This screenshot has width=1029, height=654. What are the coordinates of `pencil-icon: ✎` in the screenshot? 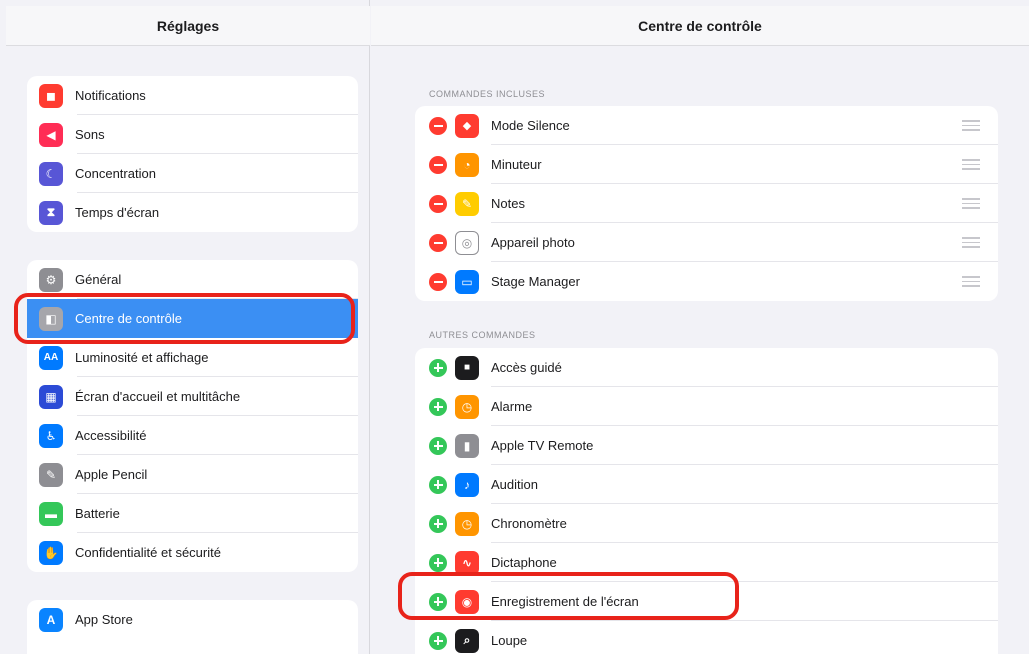 It's located at (51, 474).